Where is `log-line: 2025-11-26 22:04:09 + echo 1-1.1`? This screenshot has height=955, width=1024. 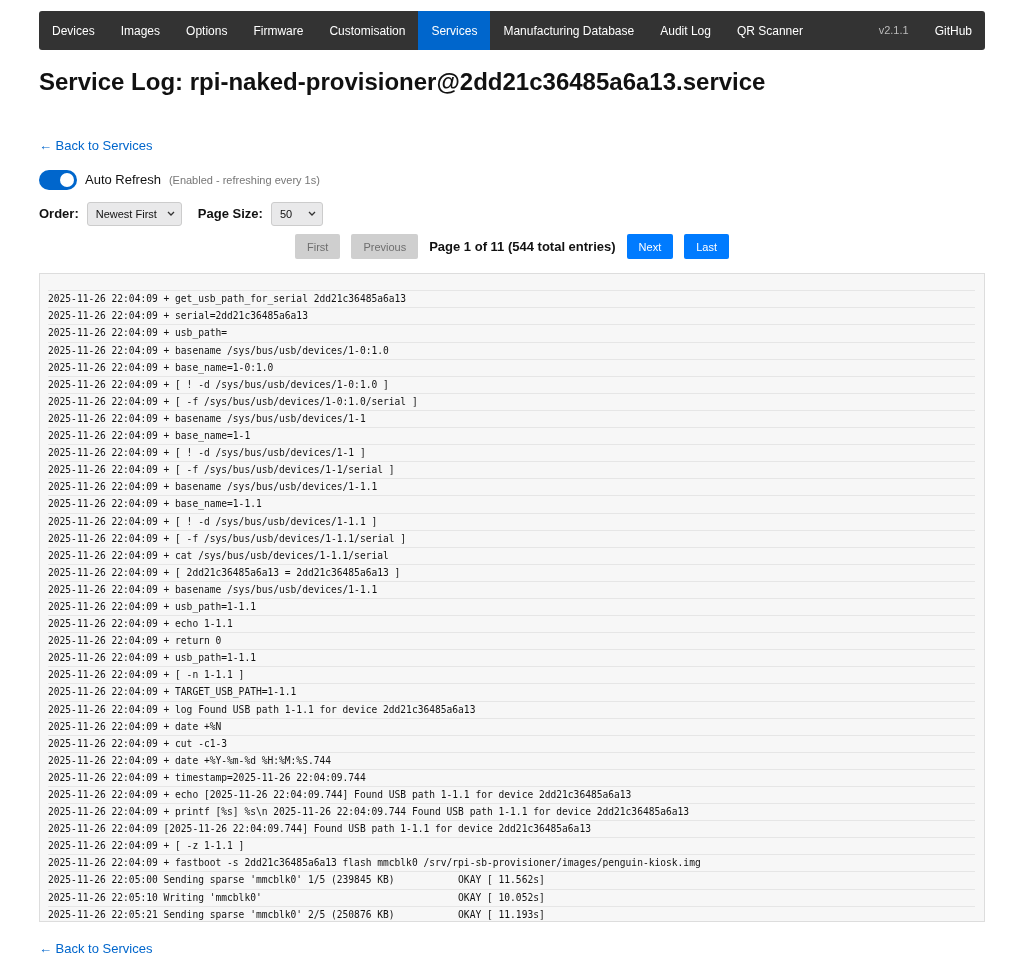
log-line: 2025-11-26 22:04:09 + echo 1-1.1 is located at coordinates (511, 625).